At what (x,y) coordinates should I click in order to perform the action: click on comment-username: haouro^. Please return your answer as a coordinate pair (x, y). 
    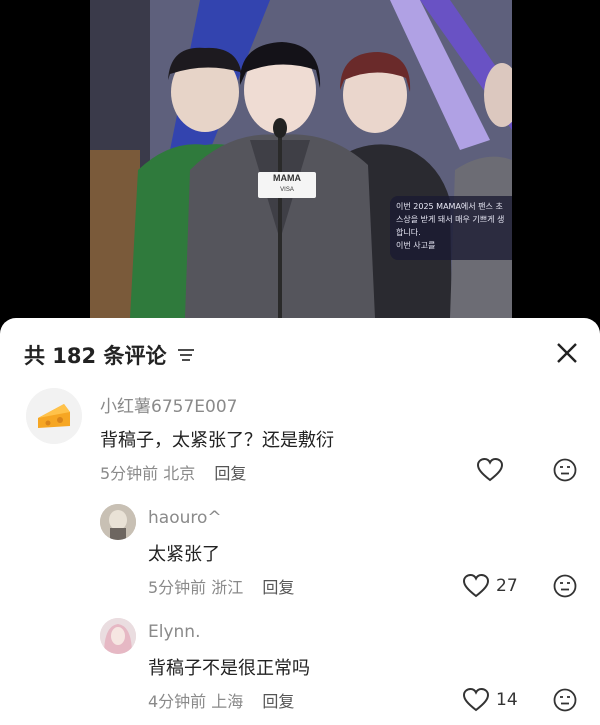
    Looking at the image, I should click on (185, 518).